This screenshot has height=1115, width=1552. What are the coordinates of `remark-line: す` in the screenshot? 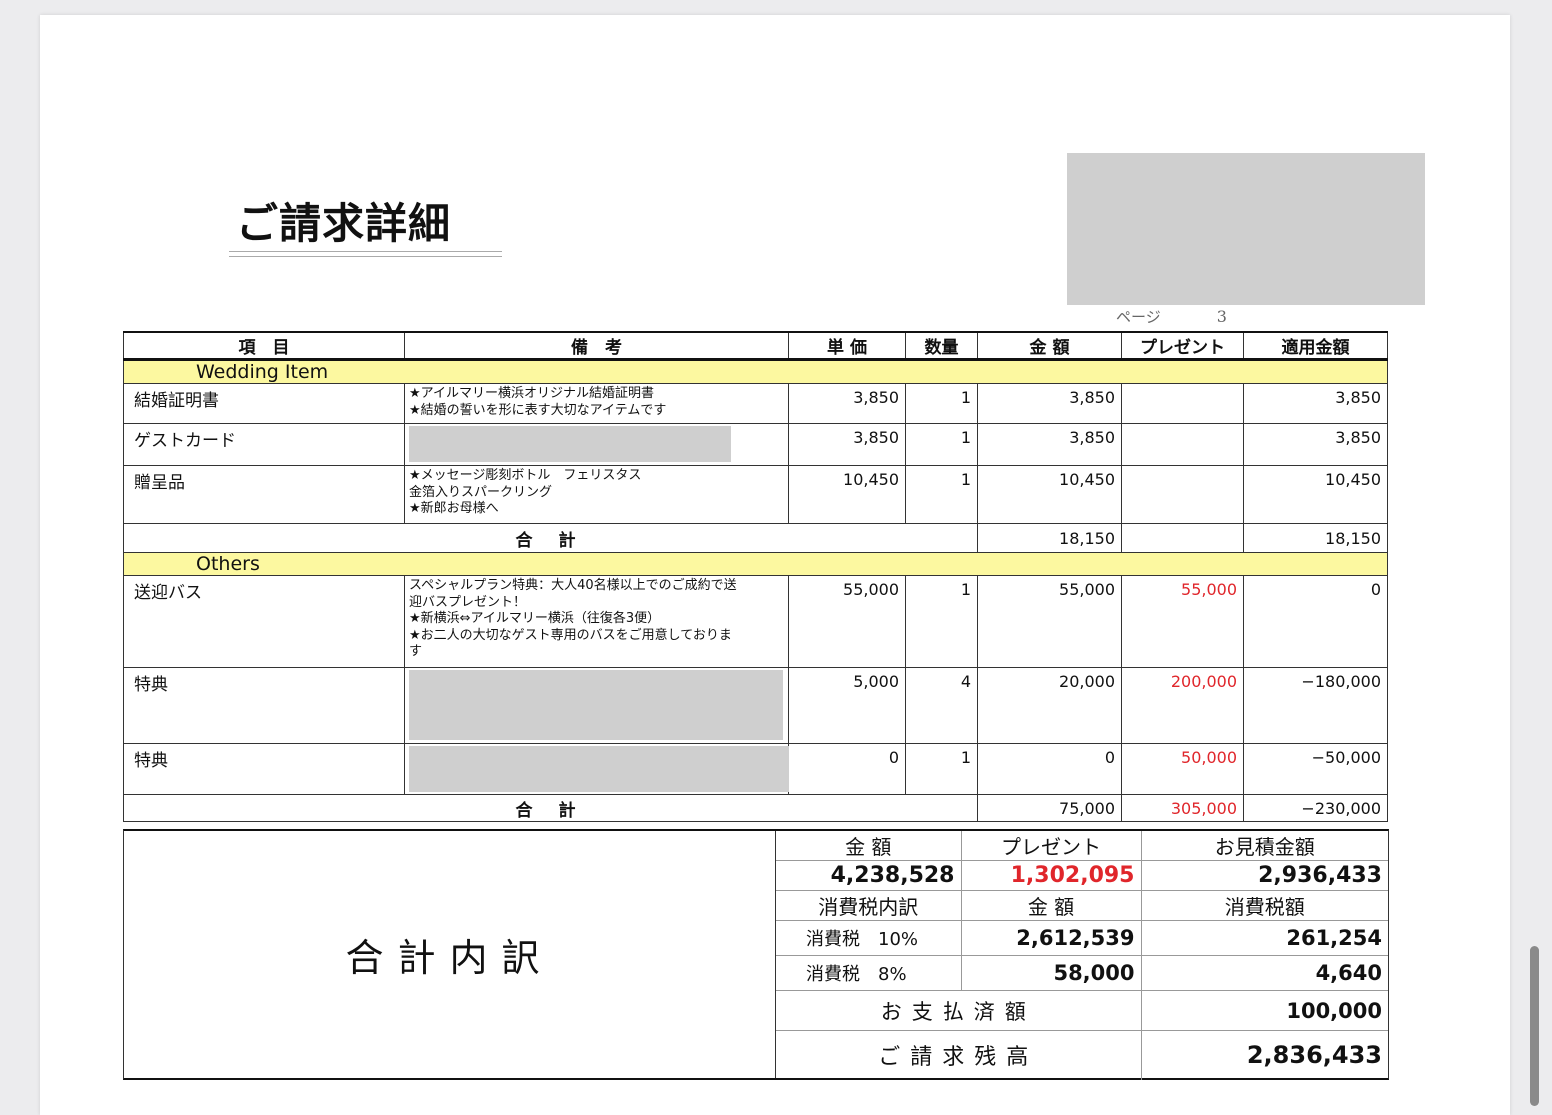 It's located at (416, 651).